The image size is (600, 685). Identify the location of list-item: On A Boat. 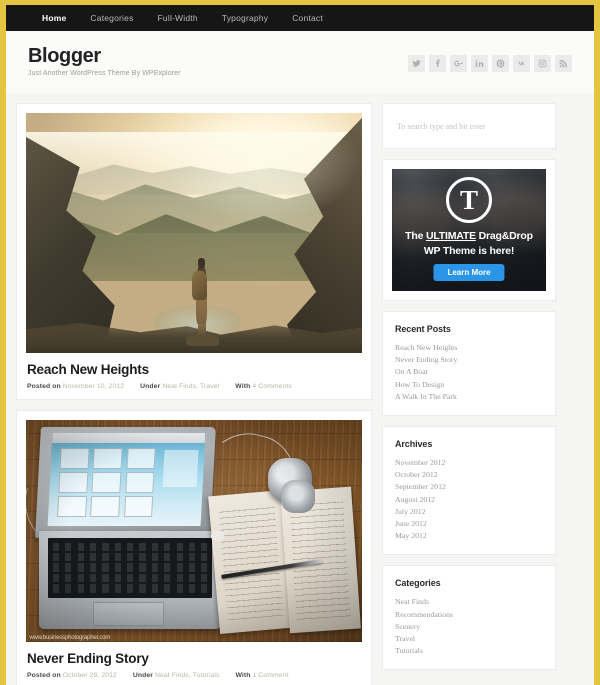
(469, 372).